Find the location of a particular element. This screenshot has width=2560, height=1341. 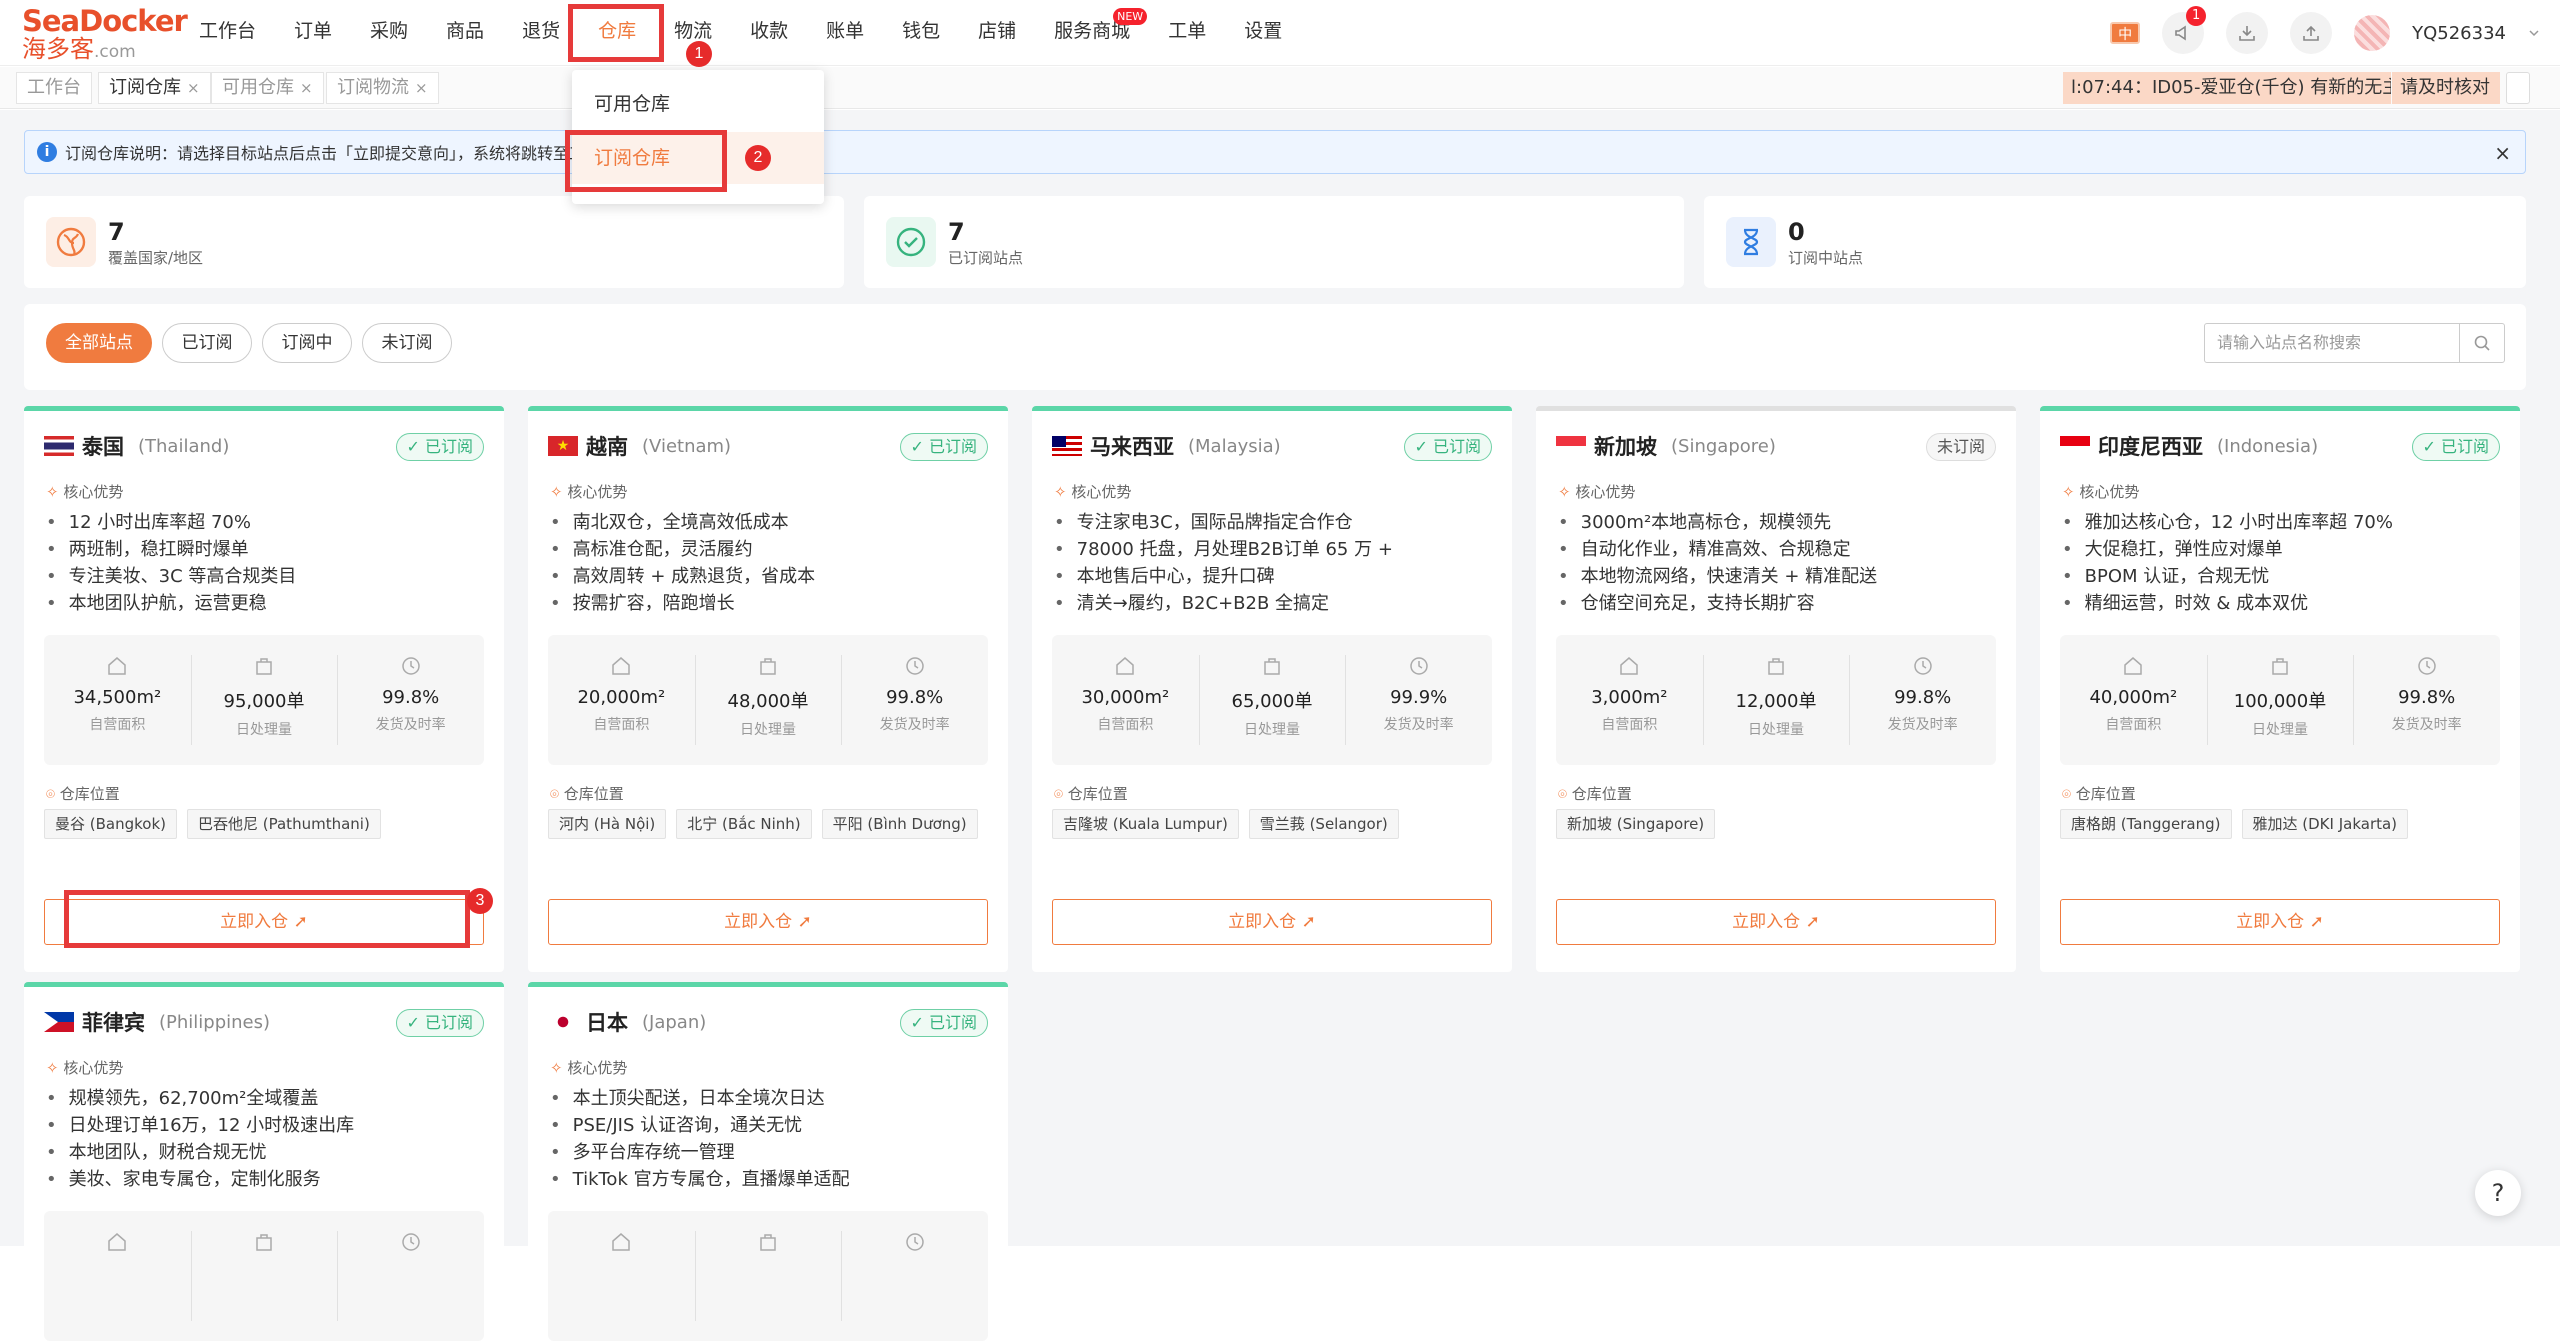

menu-item-available-warehouse: 可用仓库 is located at coordinates (698, 104).